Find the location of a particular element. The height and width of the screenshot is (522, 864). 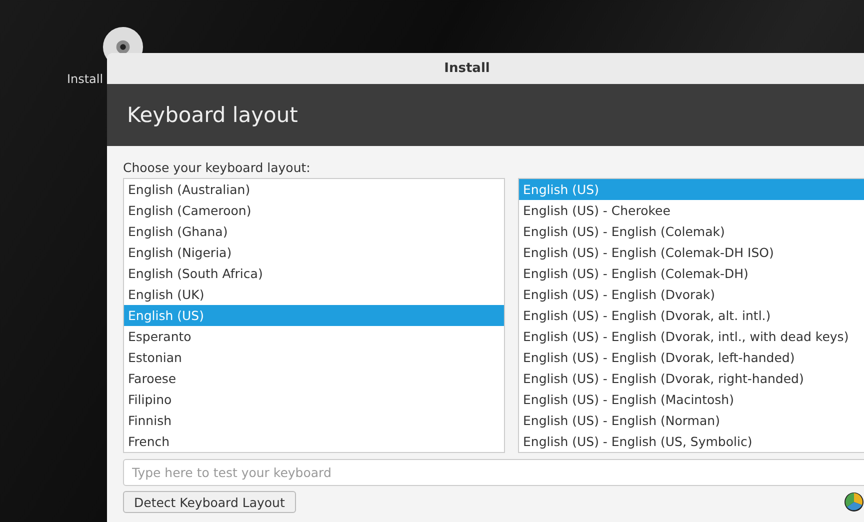

accessibility-icon is located at coordinates (854, 502).